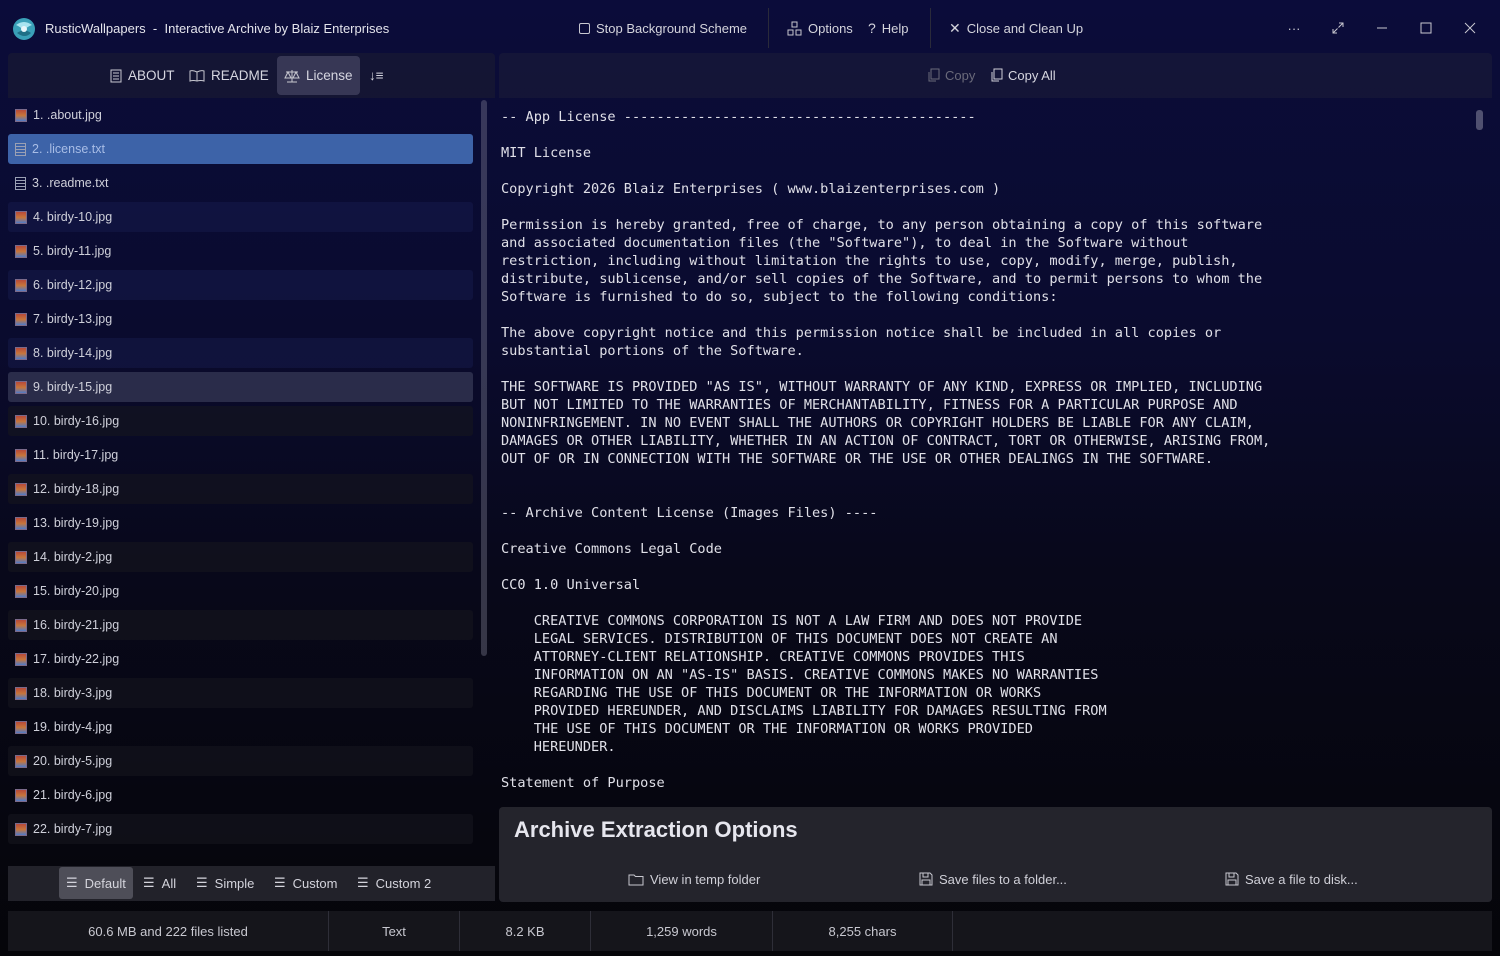 This screenshot has width=1500, height=956. I want to click on sort-button: ↓≡, so click(376, 75).